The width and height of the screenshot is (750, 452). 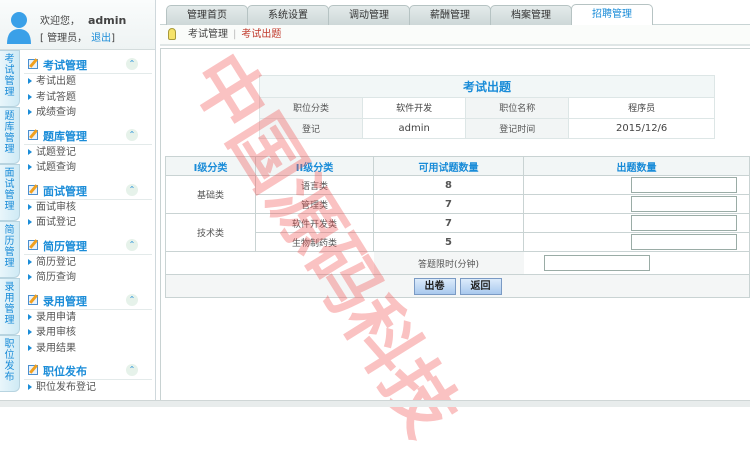 I want to click on menu-group-title: 录用管理, so click(x=65, y=301).